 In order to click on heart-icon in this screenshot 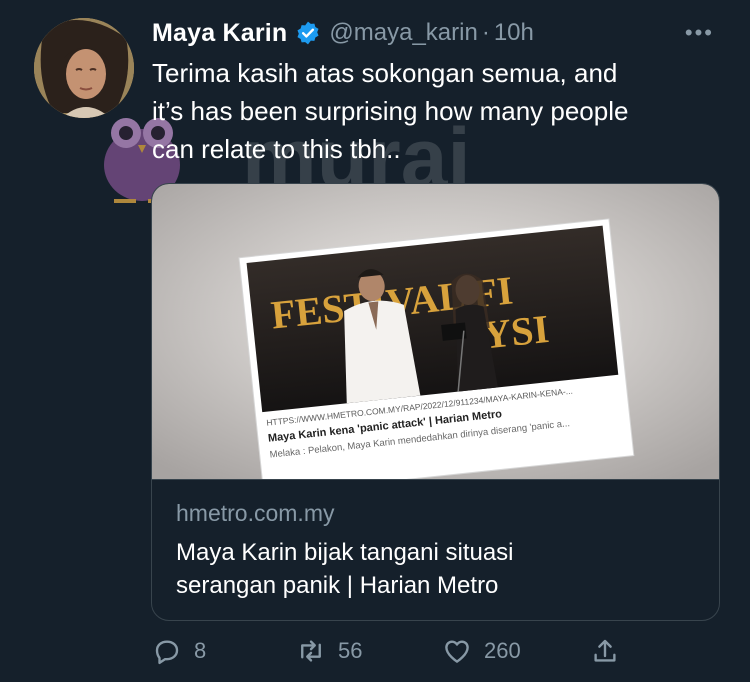, I will do `click(457, 651)`.